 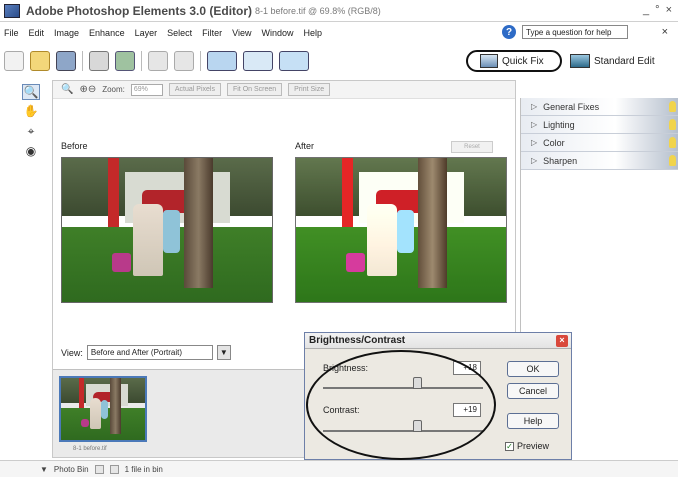 I want to click on menu-enhance: Enhance, so click(x=107, y=33).